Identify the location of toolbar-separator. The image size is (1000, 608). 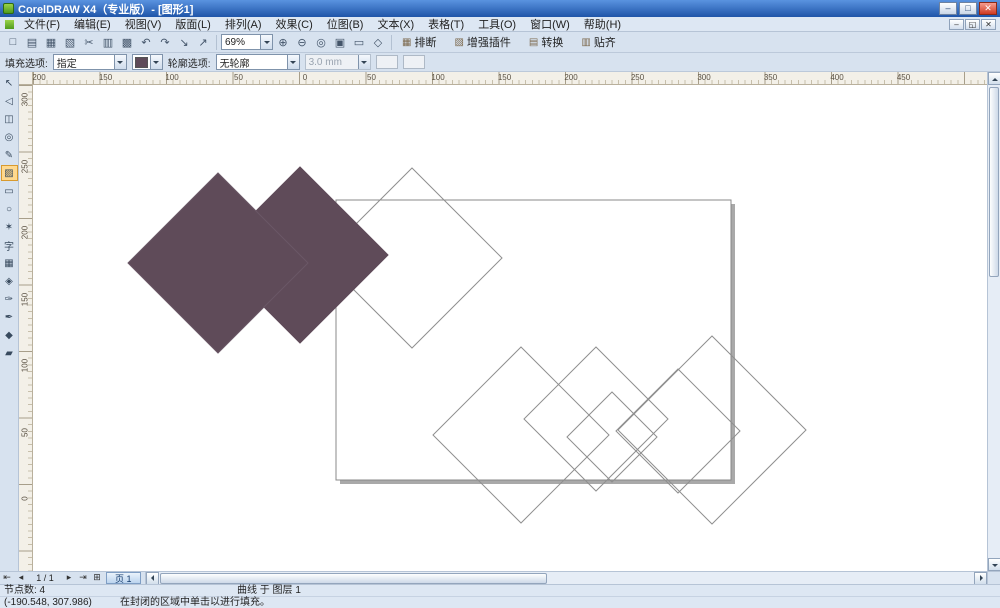
(391, 42).